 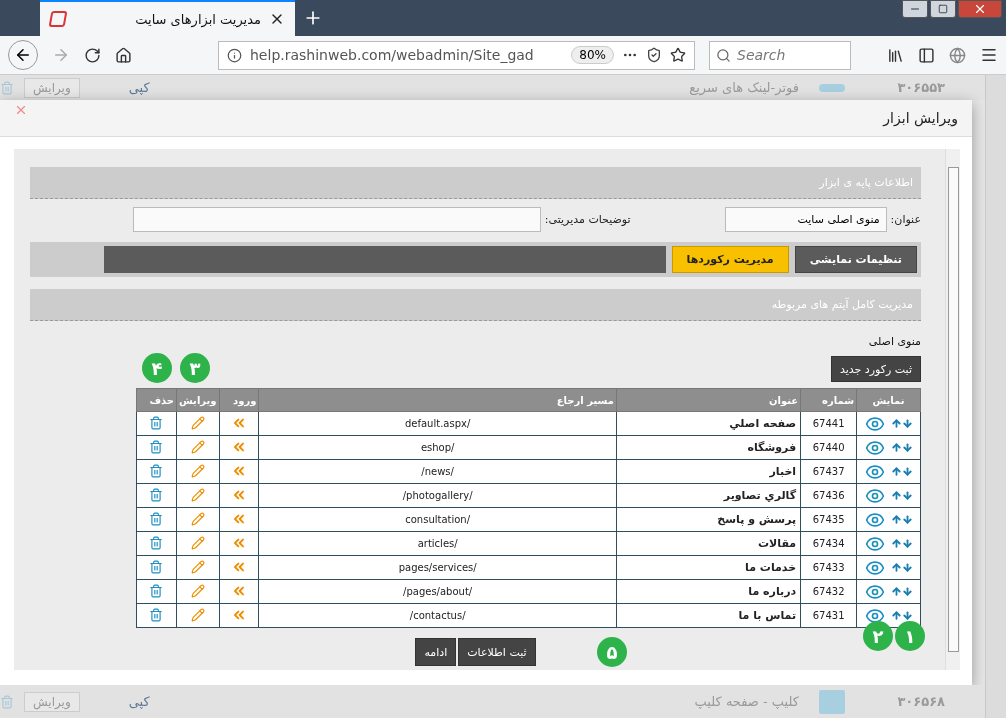 I want to click on table-cell: فروشگاه, so click(x=708, y=447).